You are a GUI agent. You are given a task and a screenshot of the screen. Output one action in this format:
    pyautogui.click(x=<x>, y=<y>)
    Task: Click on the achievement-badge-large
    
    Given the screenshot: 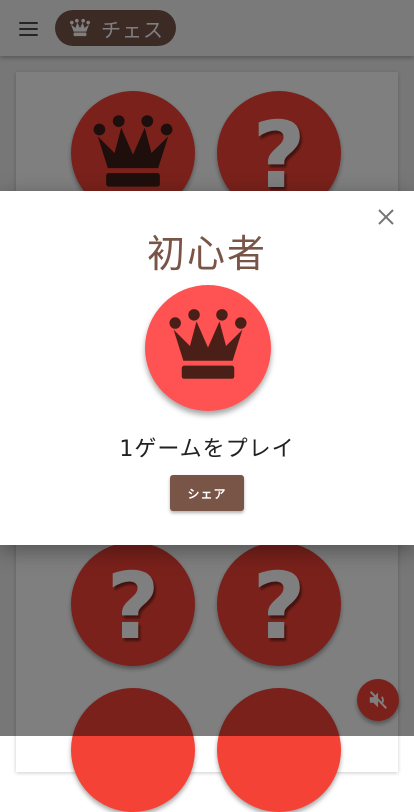 What is the action you would take?
    pyautogui.click(x=208, y=348)
    